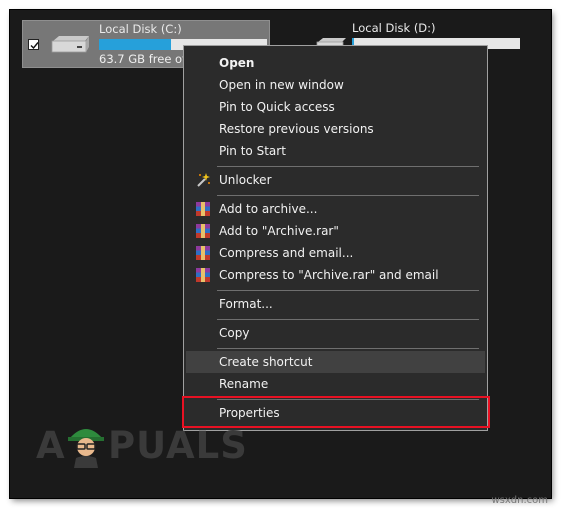 This screenshot has height=508, width=562. I want to click on menu-item-unlocker: Unlocker, so click(335, 180).